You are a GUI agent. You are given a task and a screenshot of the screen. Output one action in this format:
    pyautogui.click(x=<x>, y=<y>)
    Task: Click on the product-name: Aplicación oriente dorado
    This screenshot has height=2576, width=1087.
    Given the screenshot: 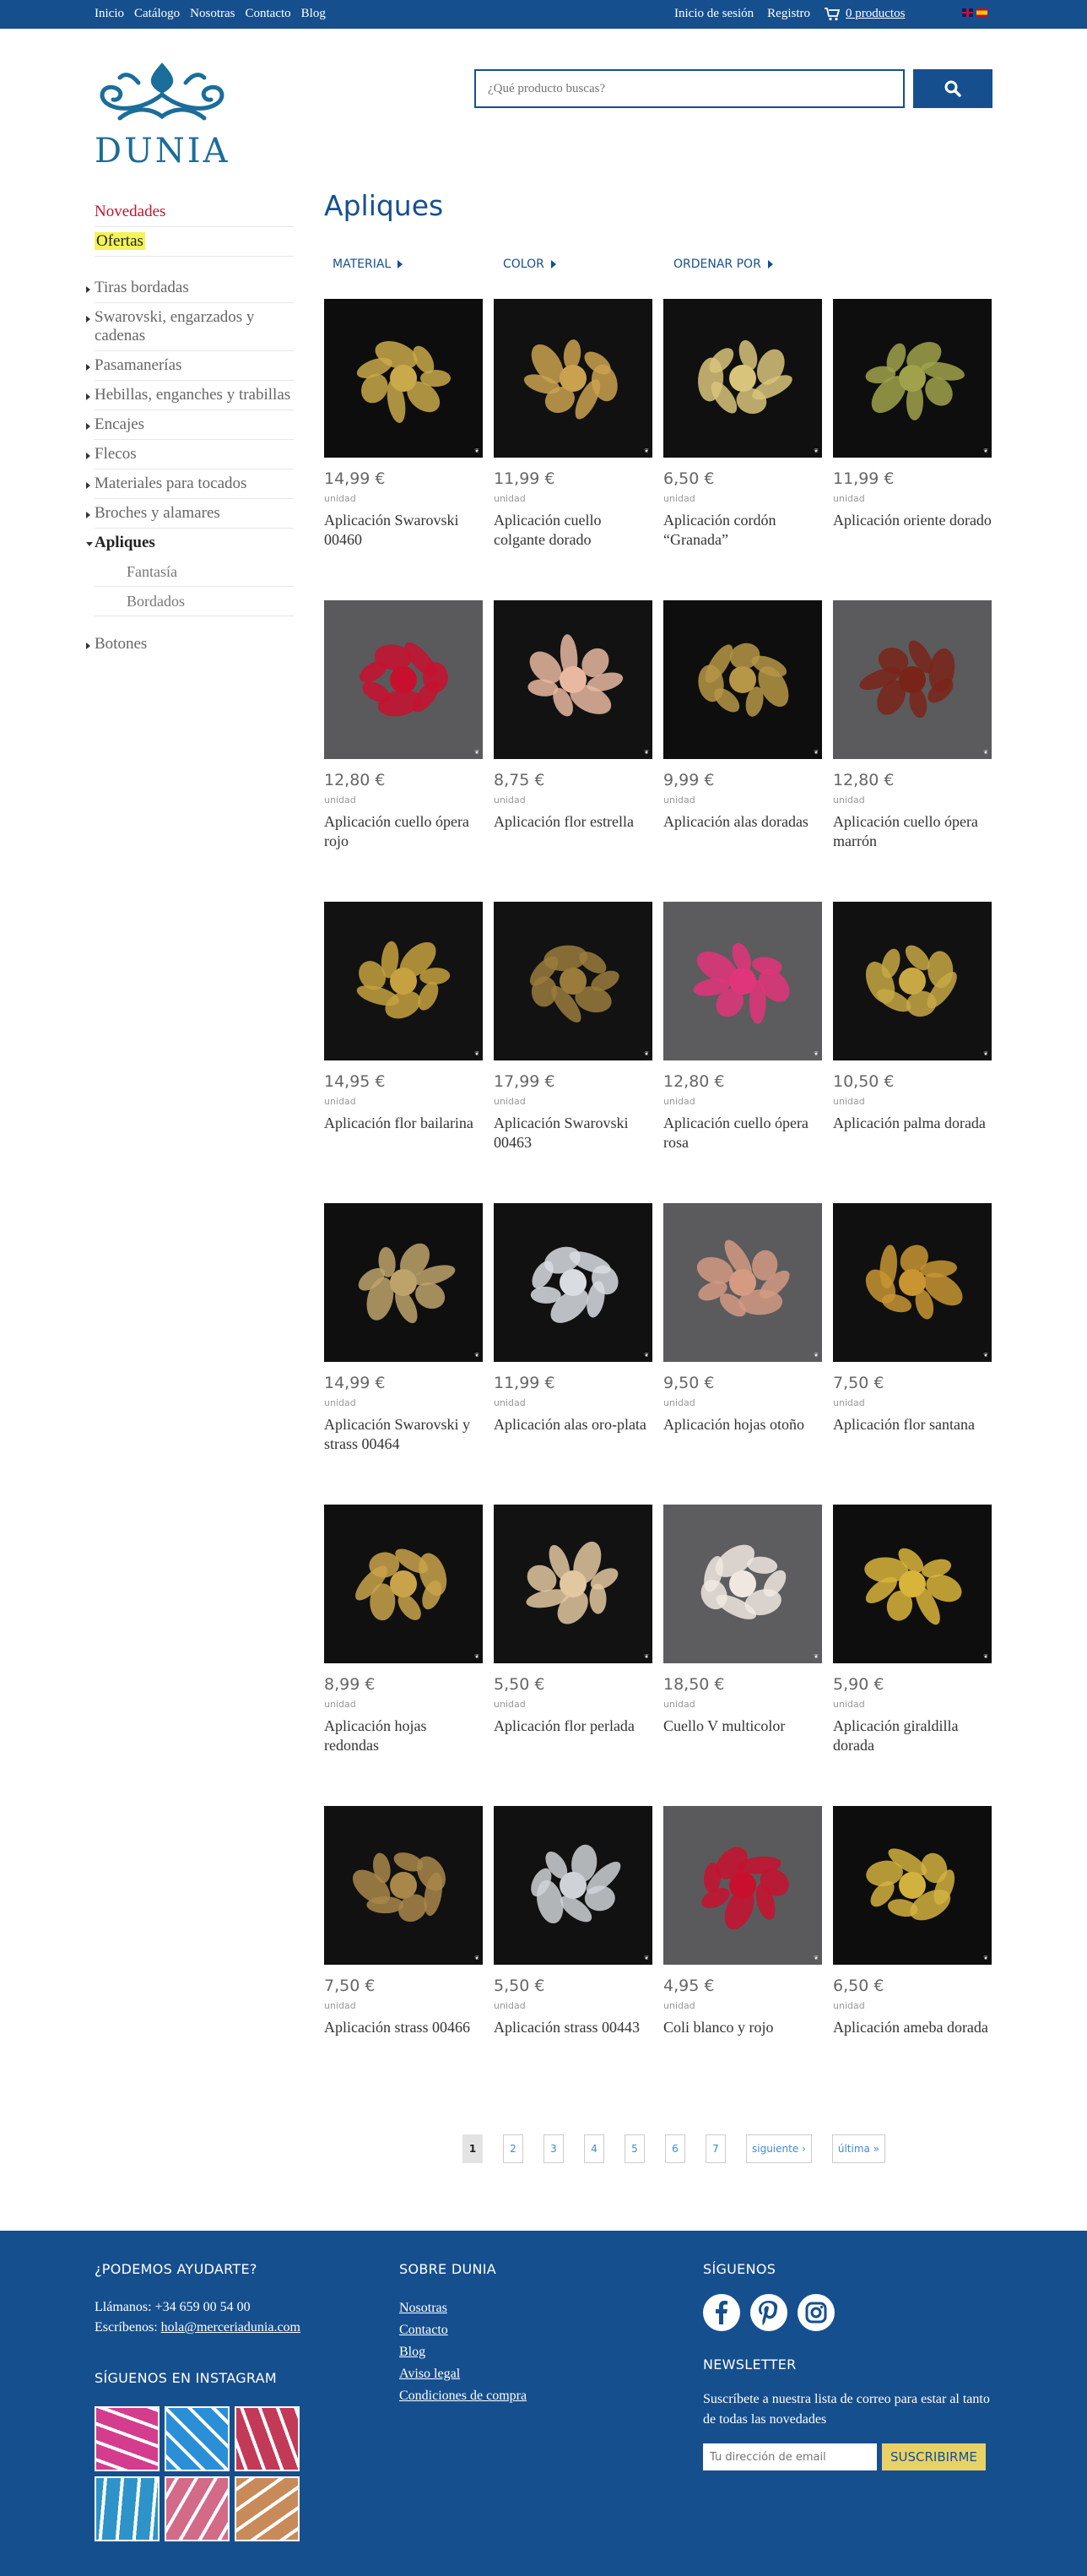 What is the action you would take?
    pyautogui.click(x=912, y=520)
    